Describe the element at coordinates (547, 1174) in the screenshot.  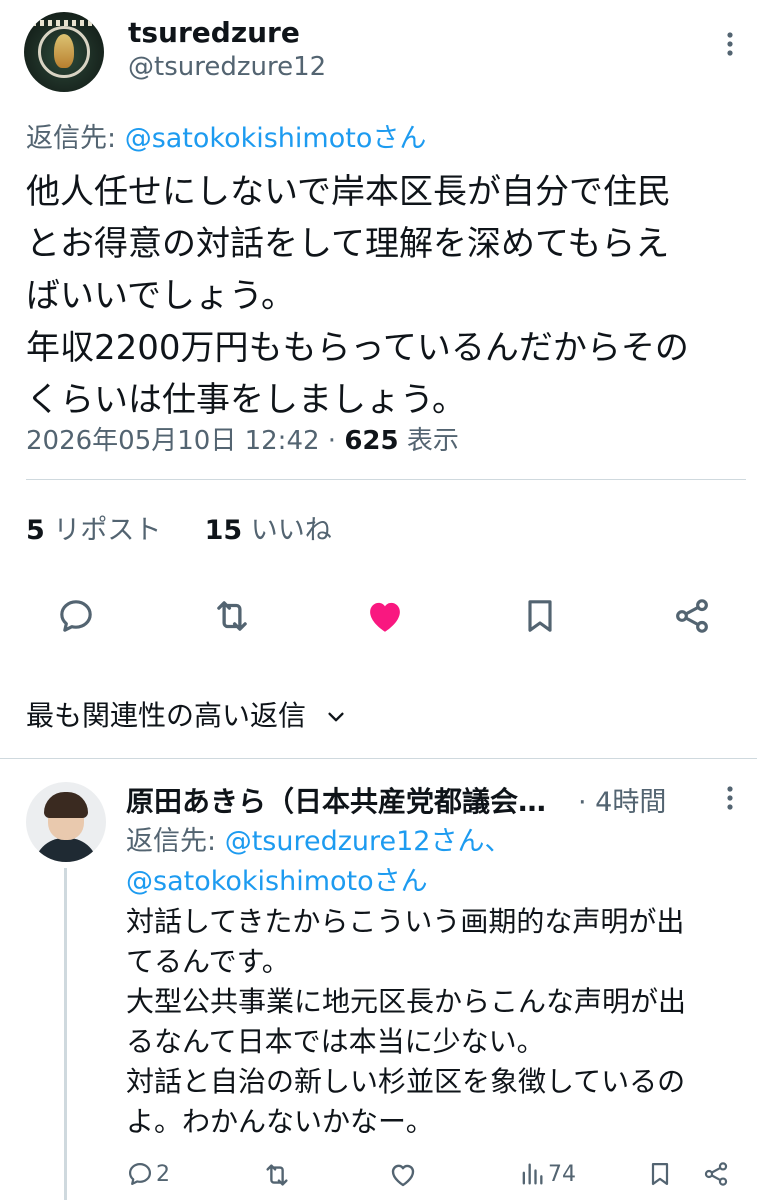
I see `reply-views-button: 74` at that location.